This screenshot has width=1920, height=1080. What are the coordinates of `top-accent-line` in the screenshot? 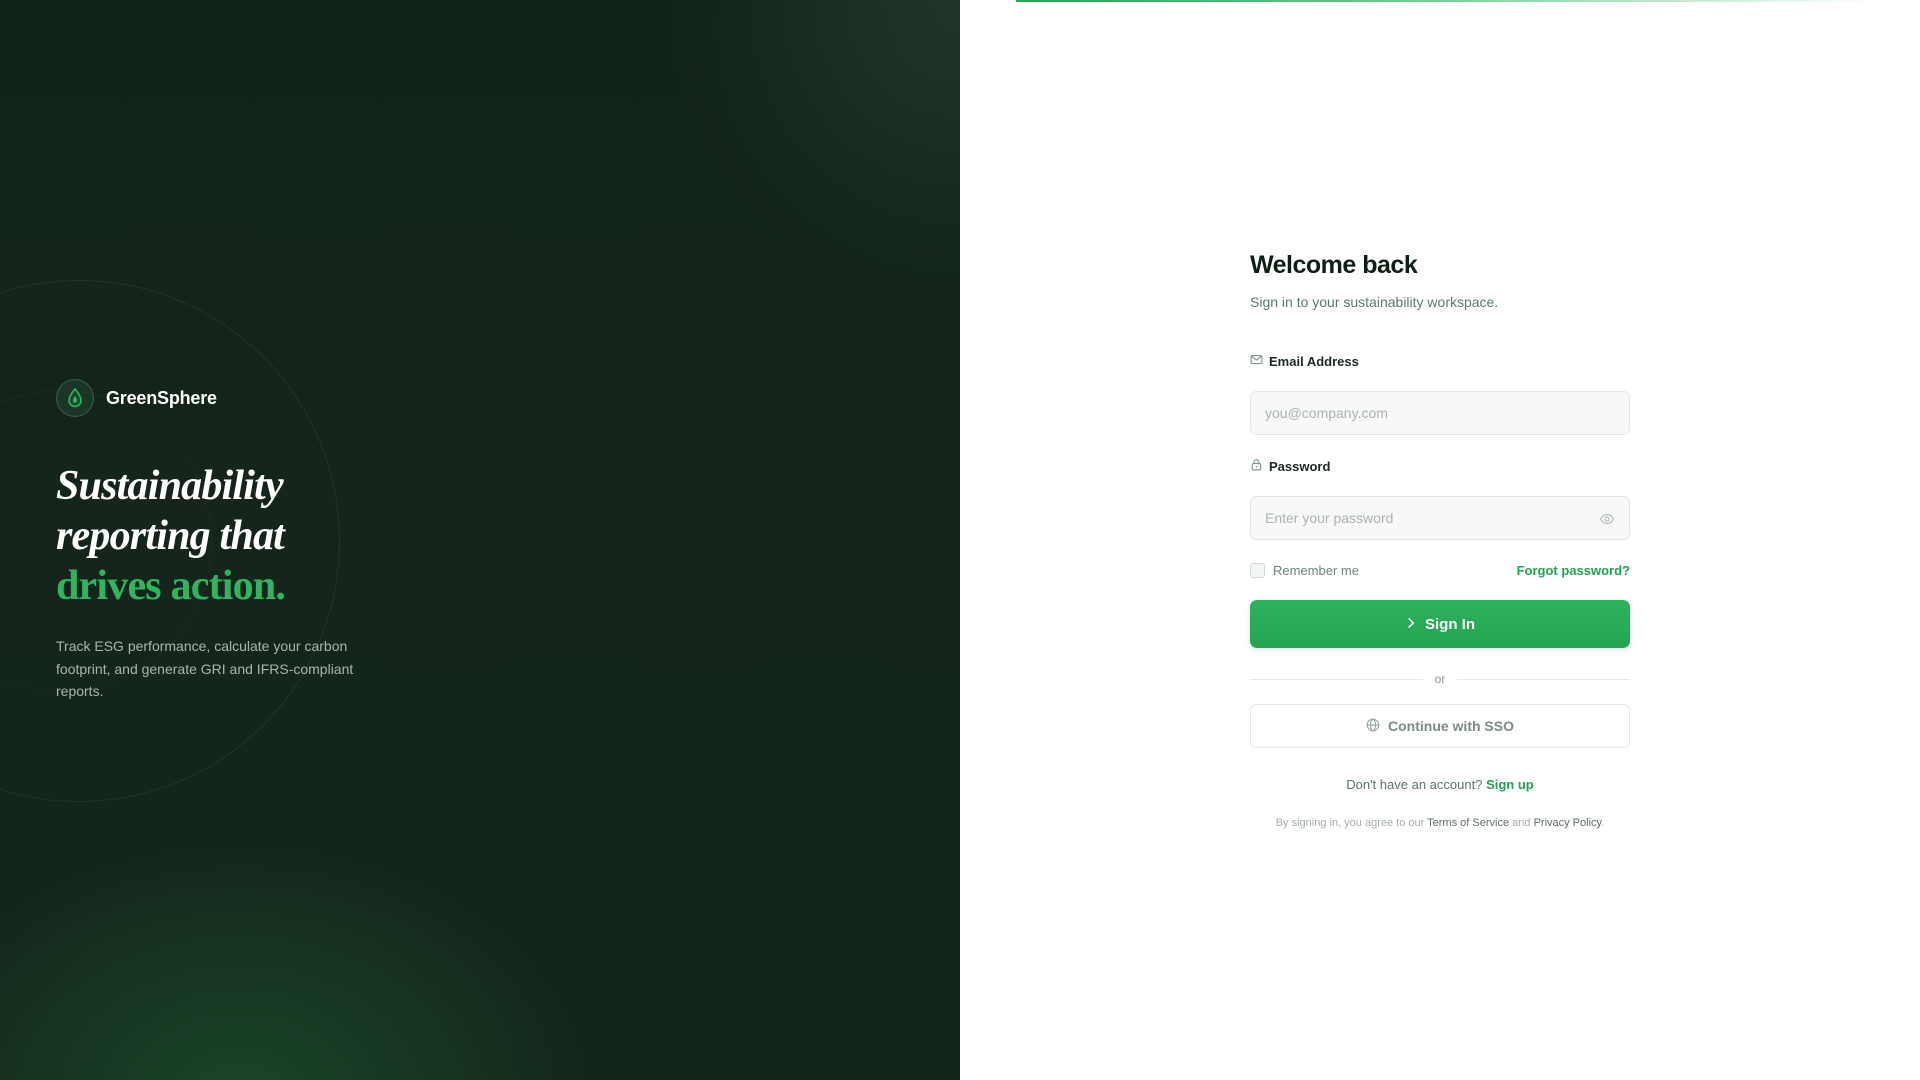 It's located at (1446, 1).